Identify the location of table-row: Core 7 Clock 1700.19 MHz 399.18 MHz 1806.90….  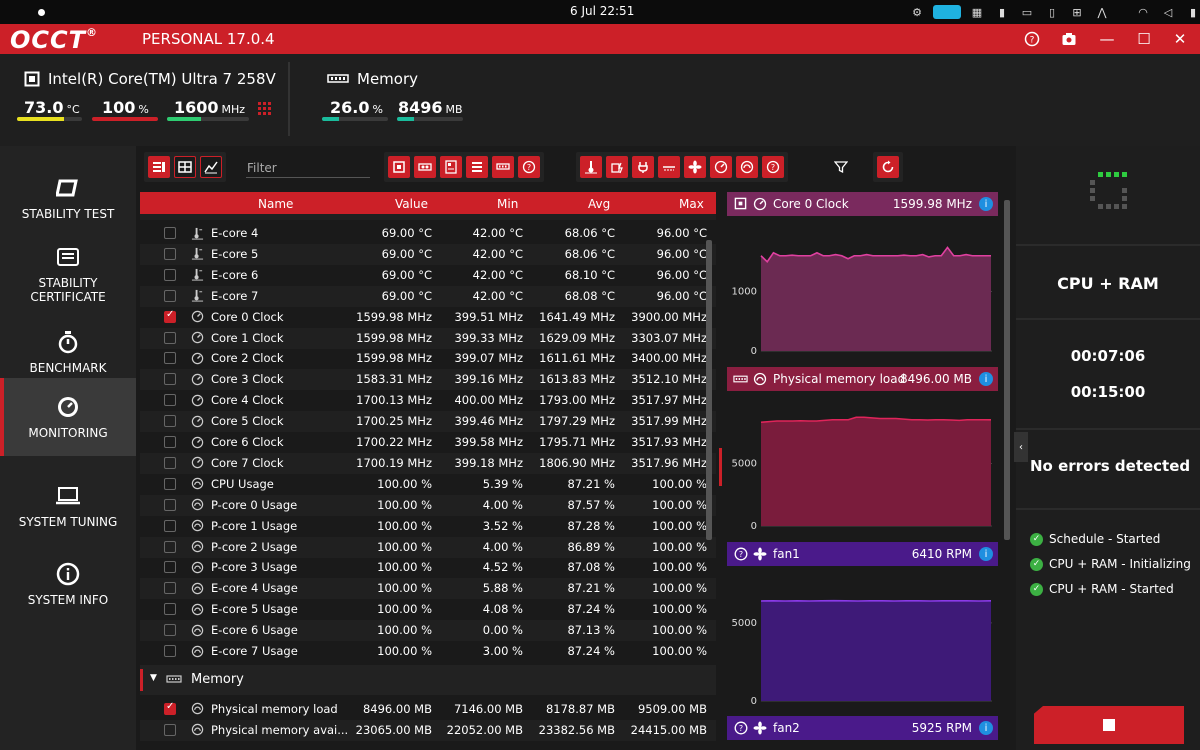
(428, 463).